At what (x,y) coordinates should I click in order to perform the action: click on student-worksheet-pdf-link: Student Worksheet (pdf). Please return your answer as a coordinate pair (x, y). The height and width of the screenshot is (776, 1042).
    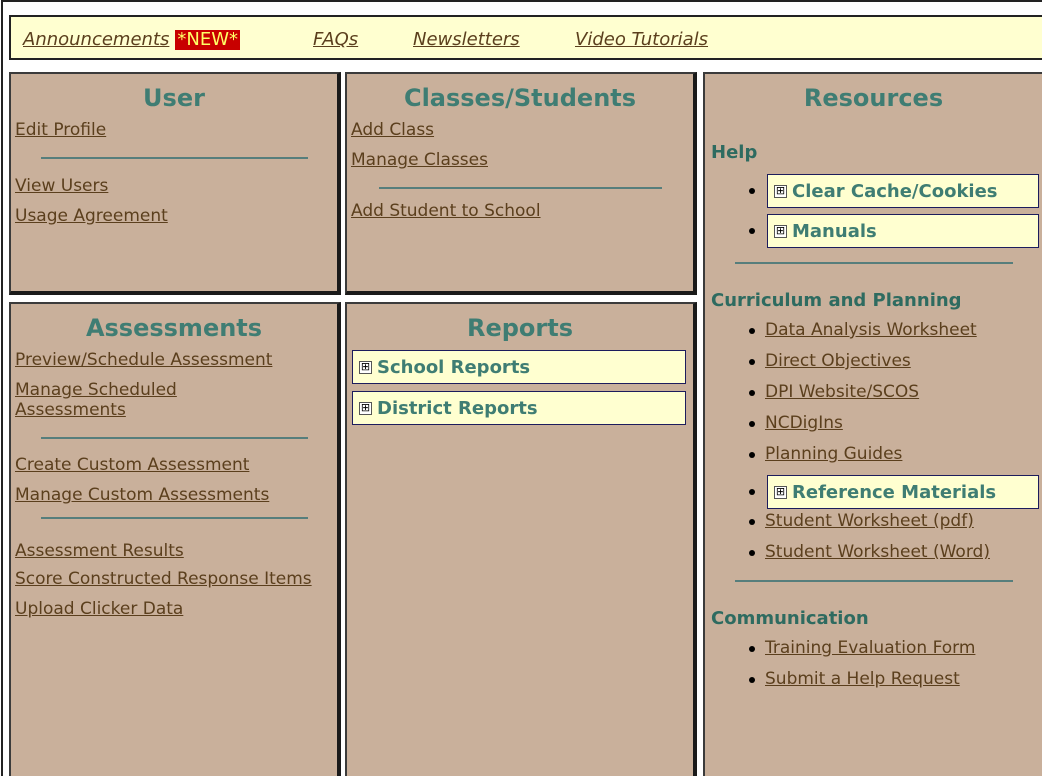
    Looking at the image, I should click on (869, 521).